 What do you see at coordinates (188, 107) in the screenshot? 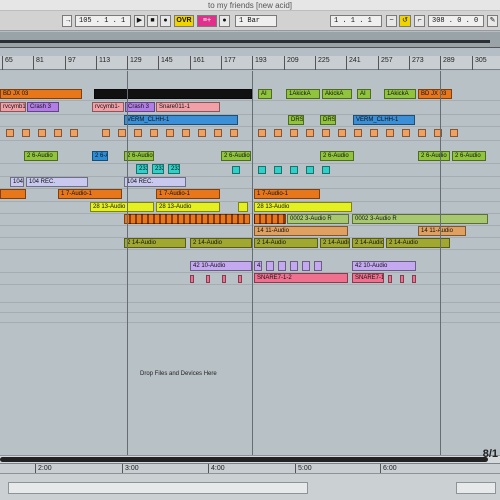
I see `clip: Snare011-1` at bounding box center [188, 107].